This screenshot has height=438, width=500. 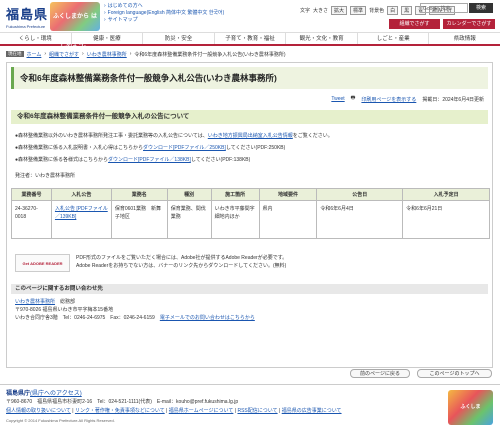 What do you see at coordinates (81, 213) in the screenshot?
I see `notice-pdf-link: 入札公告 [PDFファイル／139KB]` at bounding box center [81, 213].